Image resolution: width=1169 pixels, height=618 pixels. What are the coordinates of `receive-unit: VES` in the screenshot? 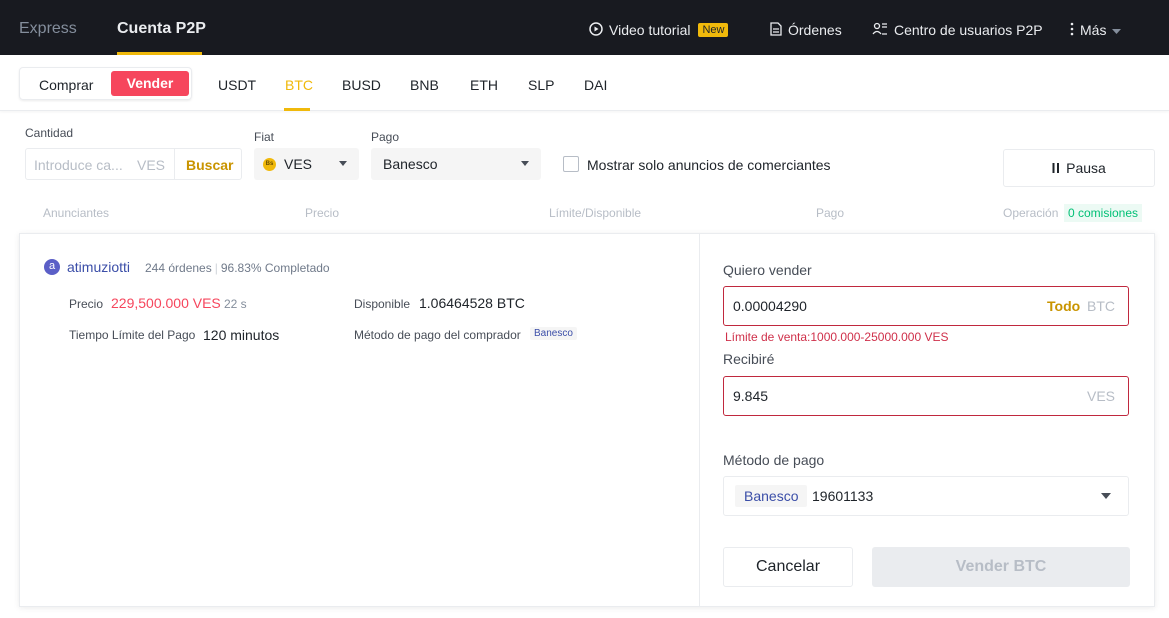 It's located at (1100, 396).